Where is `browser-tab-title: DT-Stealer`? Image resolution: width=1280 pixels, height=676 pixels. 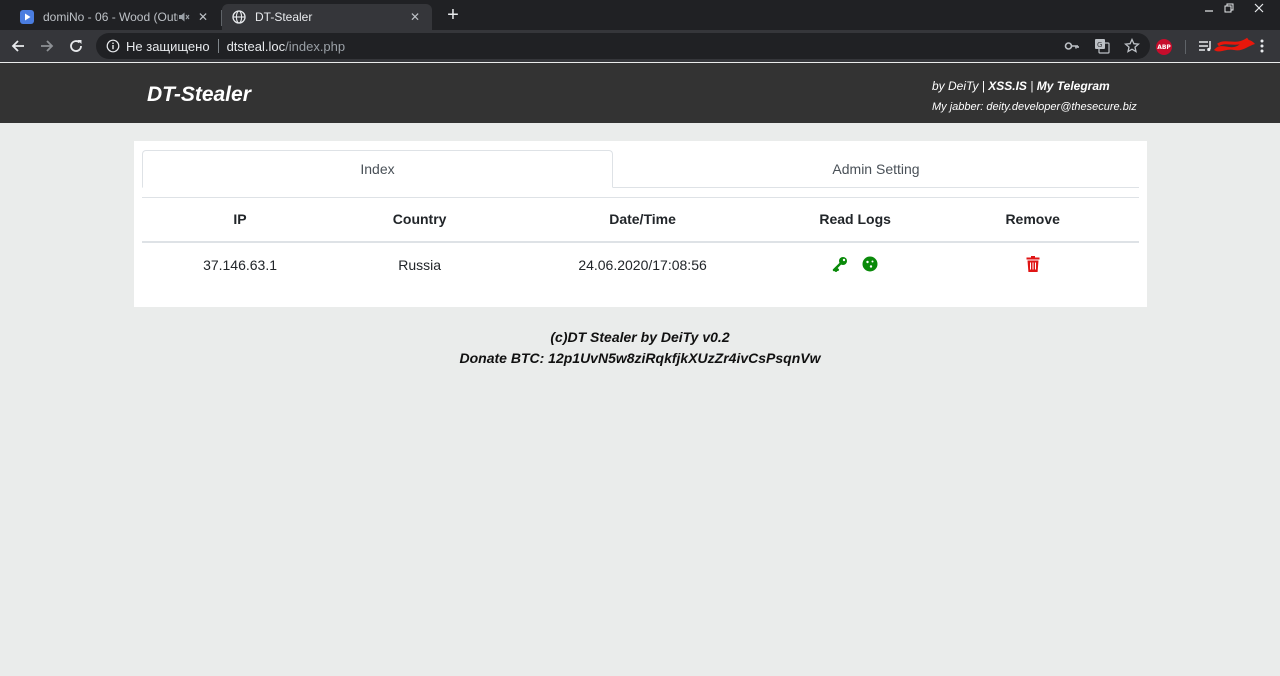
browser-tab-title: DT-Stealer is located at coordinates (284, 17).